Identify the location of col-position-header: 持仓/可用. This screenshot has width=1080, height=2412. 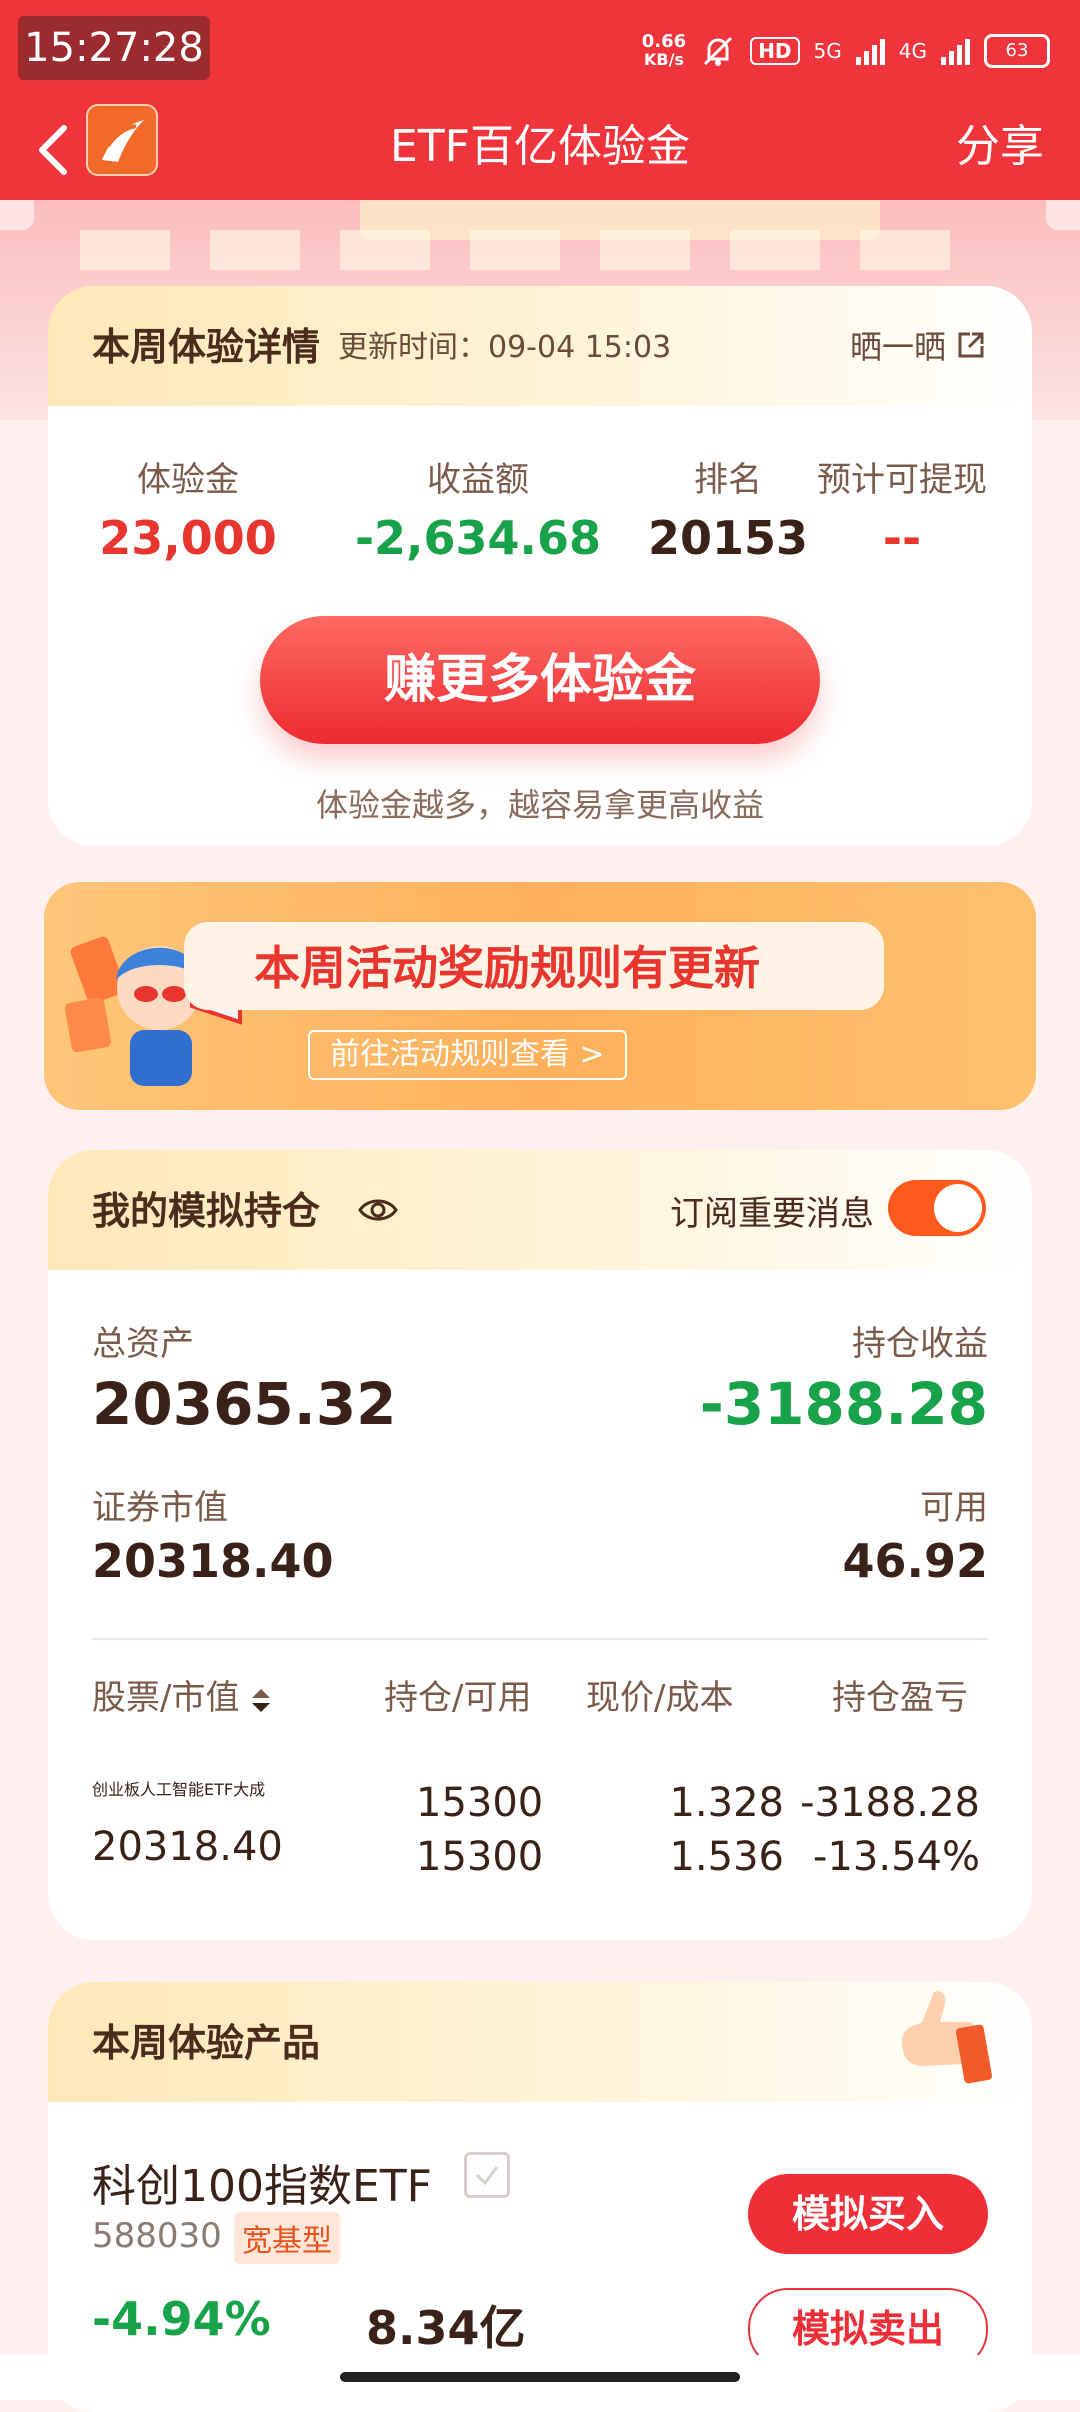
(458, 1698).